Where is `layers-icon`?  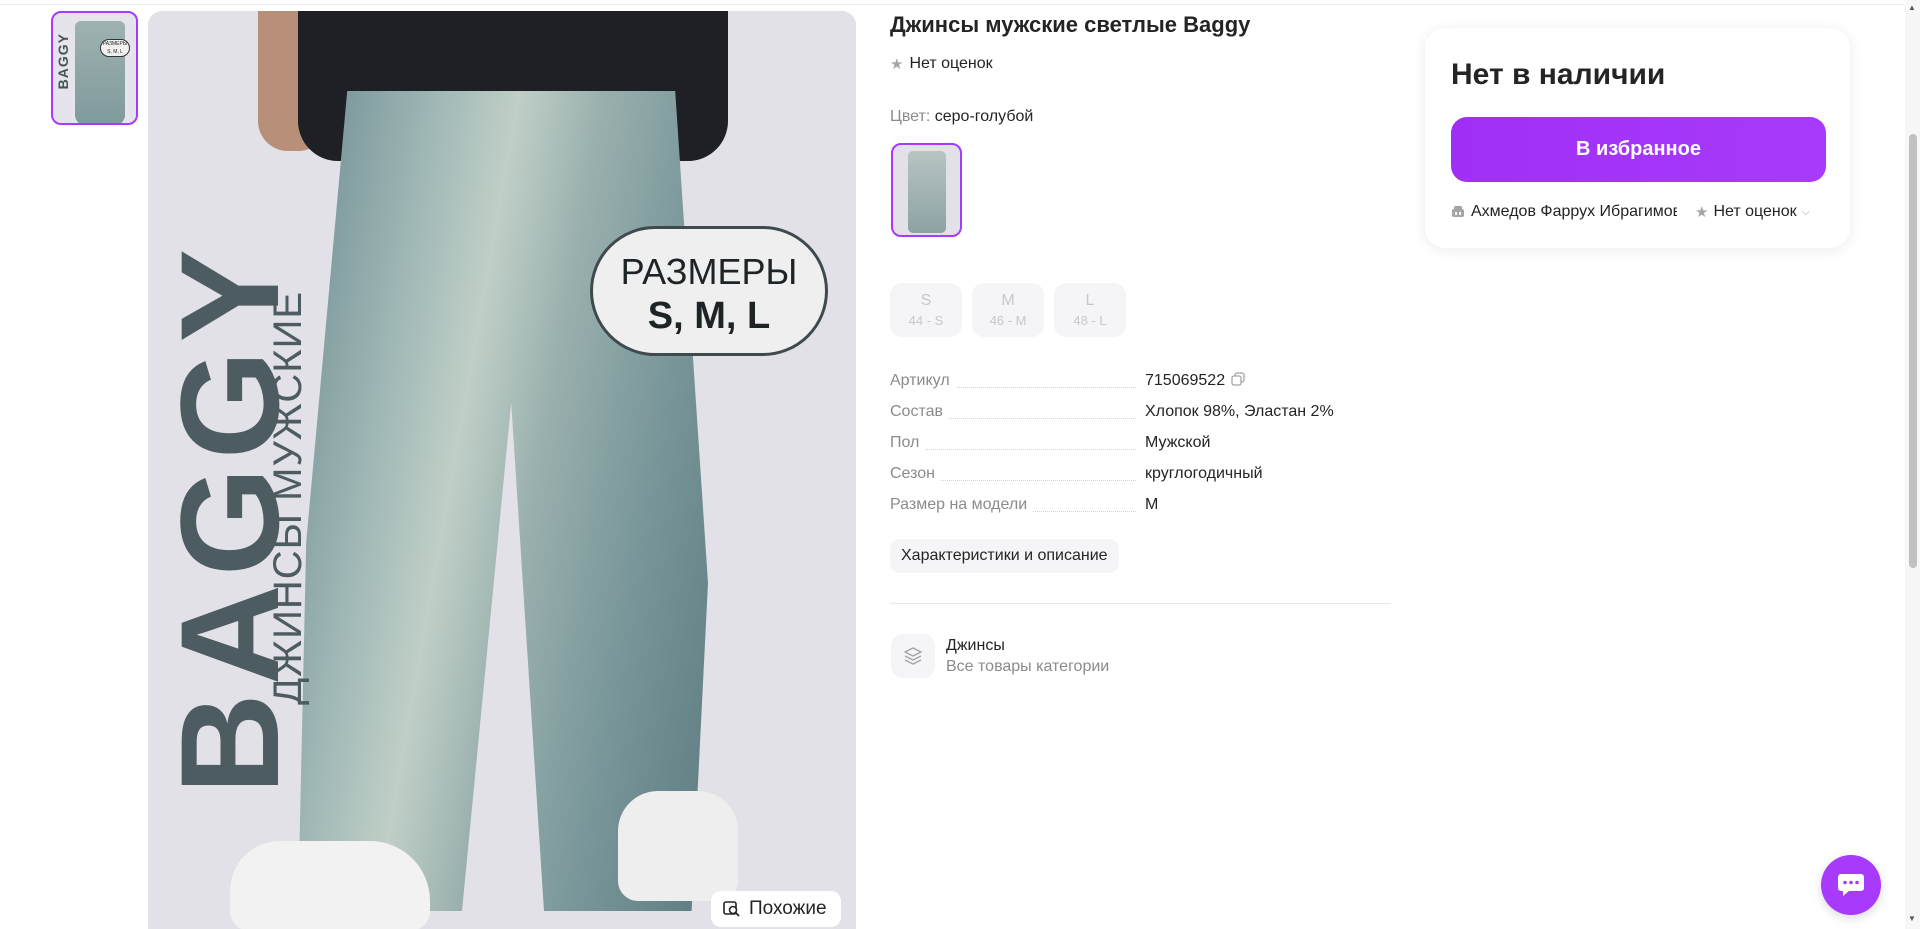 layers-icon is located at coordinates (913, 656).